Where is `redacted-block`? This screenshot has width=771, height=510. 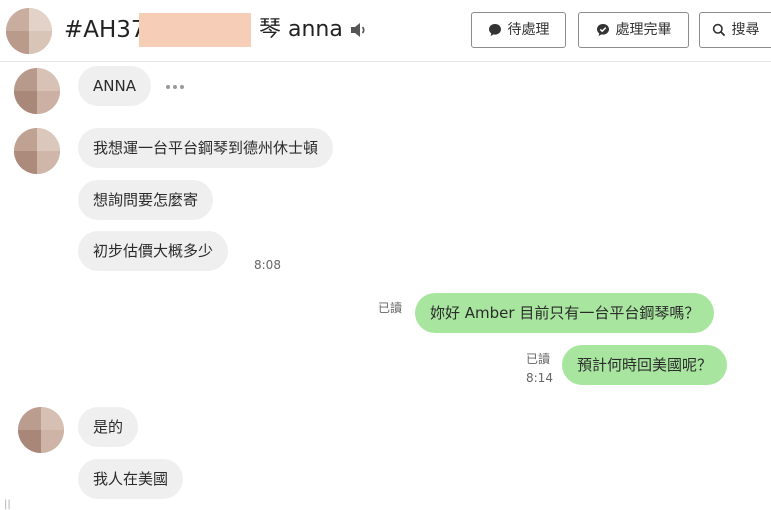 redacted-block is located at coordinates (195, 30).